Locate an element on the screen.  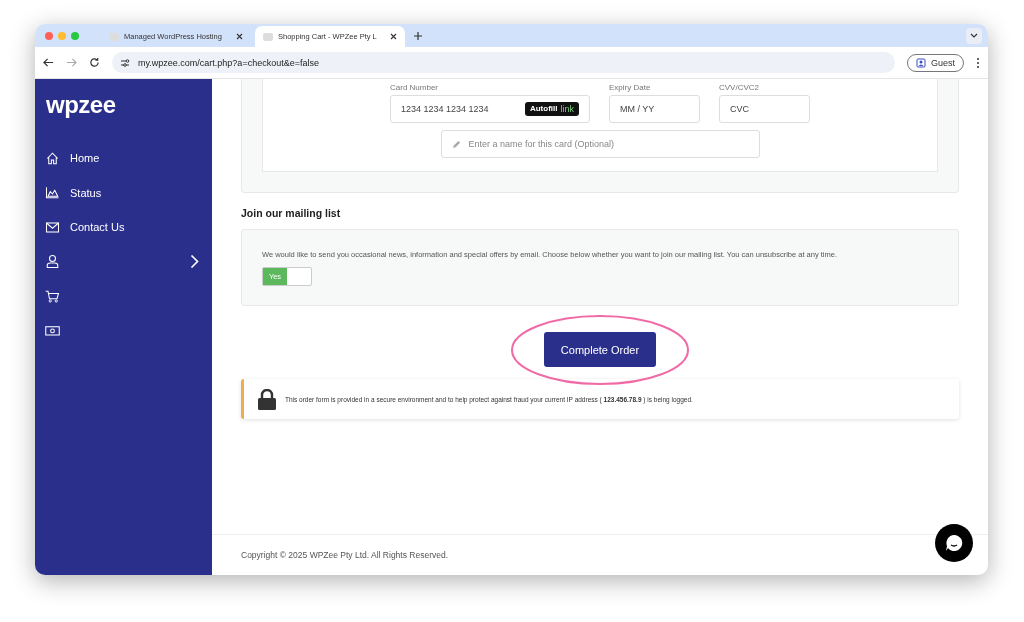
field-label: CVV/CVC2 is located at coordinates (739, 87).